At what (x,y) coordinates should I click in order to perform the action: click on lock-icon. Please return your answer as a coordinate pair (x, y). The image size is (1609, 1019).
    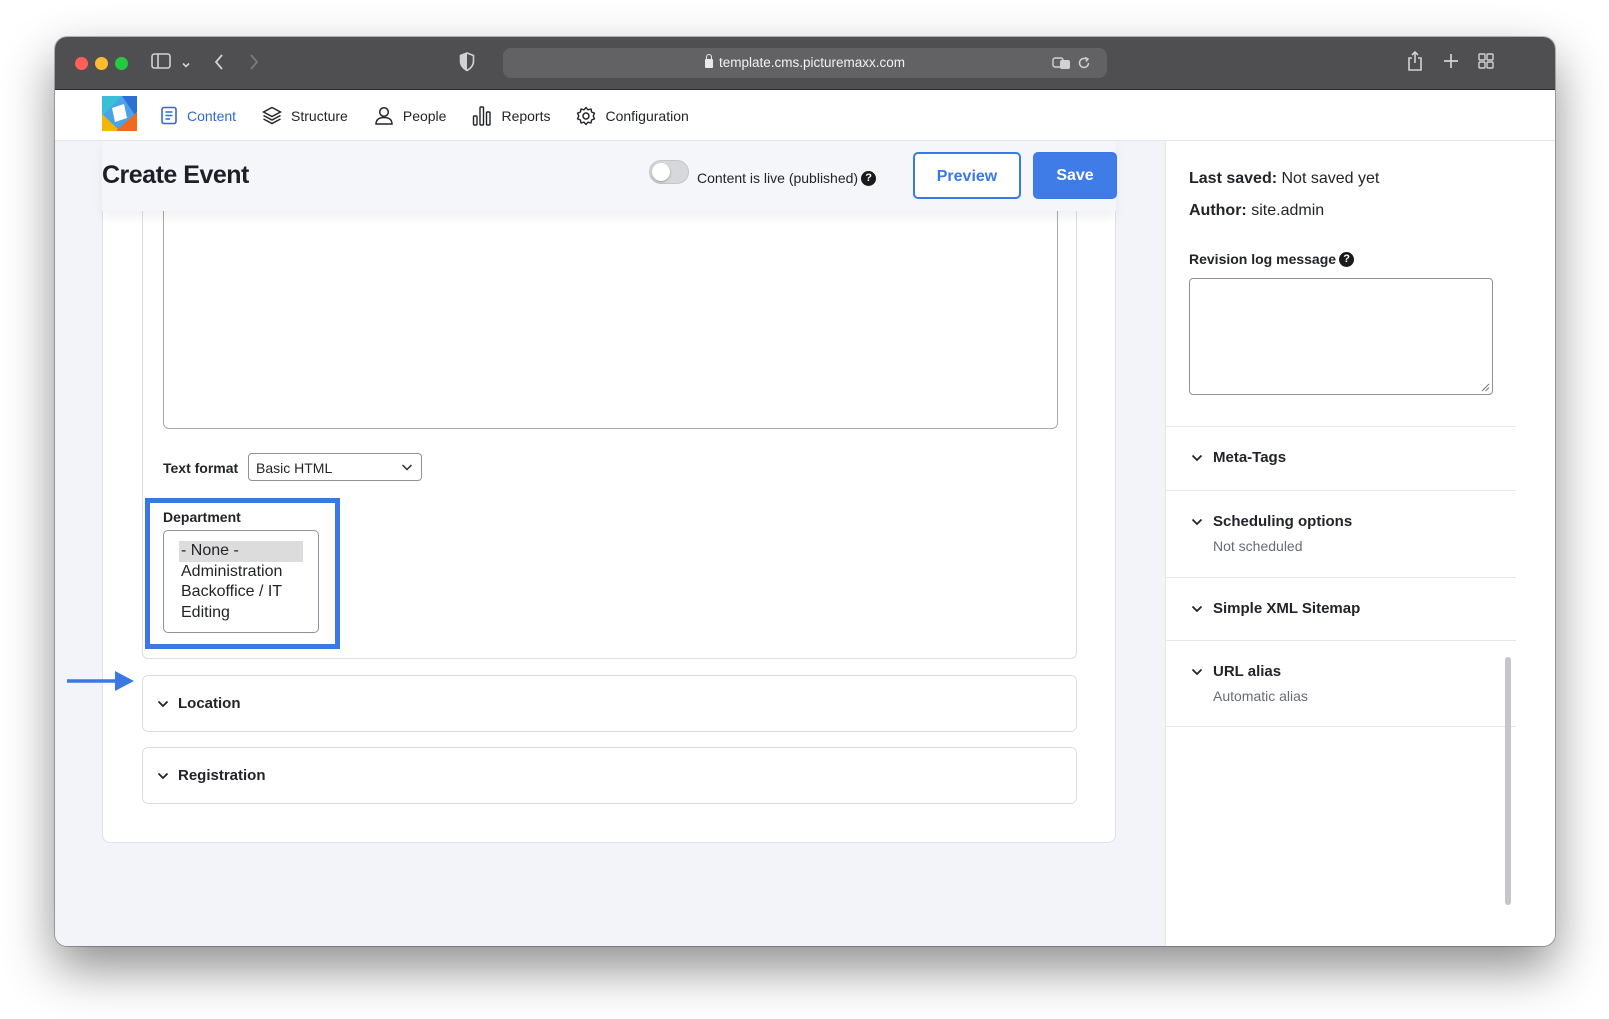
    Looking at the image, I should click on (708, 61).